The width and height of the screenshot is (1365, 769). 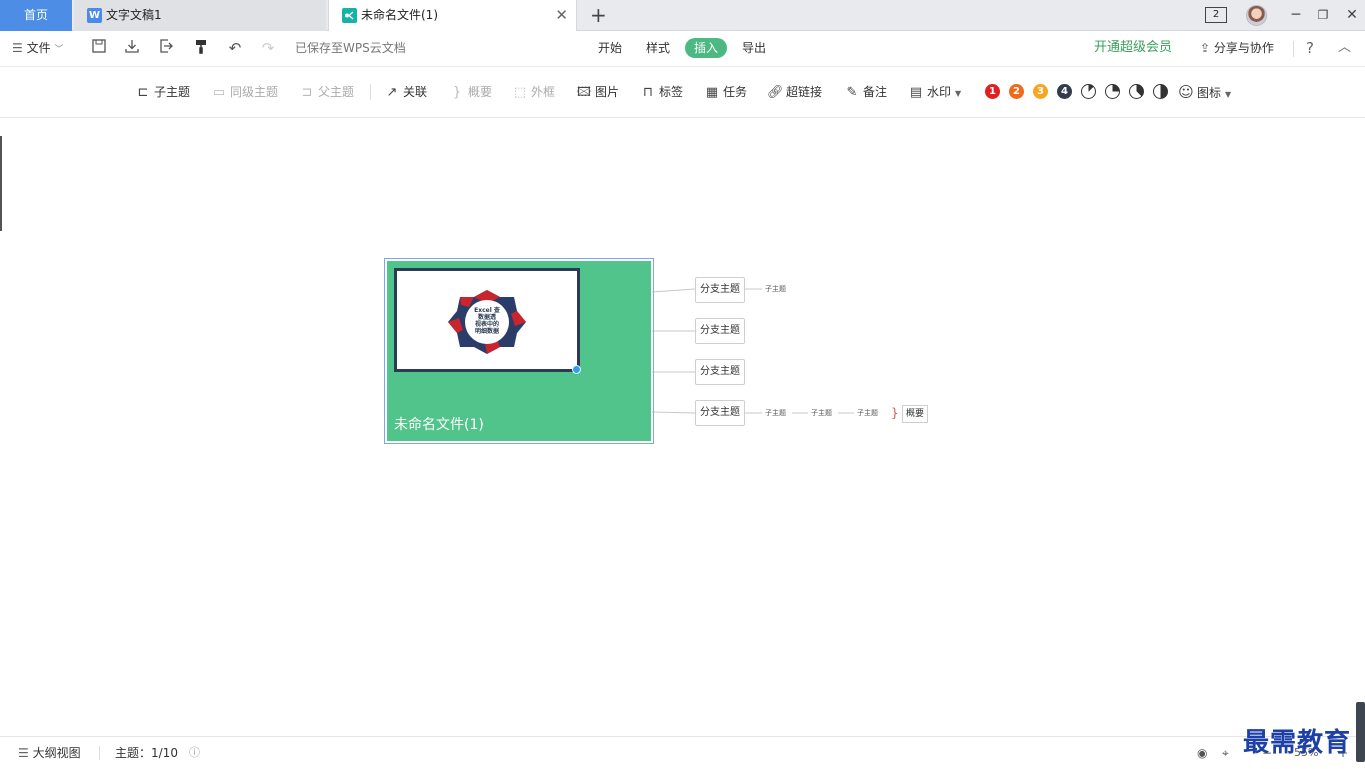 I want to click on status-bar: ☰ 大纲视图 主题：1/10 ⓘ ◉ ⌖ − 55% +, so click(x=682, y=752).